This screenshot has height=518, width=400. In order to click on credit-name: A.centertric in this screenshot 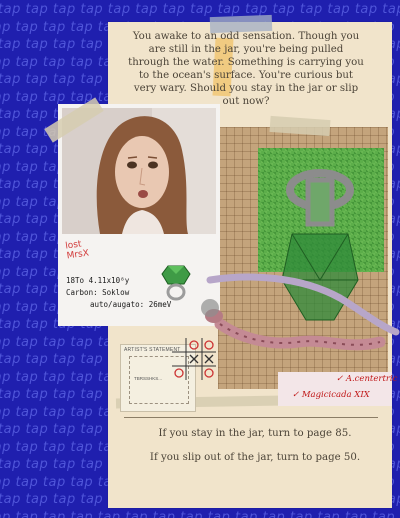, I will do `click(371, 379)`.